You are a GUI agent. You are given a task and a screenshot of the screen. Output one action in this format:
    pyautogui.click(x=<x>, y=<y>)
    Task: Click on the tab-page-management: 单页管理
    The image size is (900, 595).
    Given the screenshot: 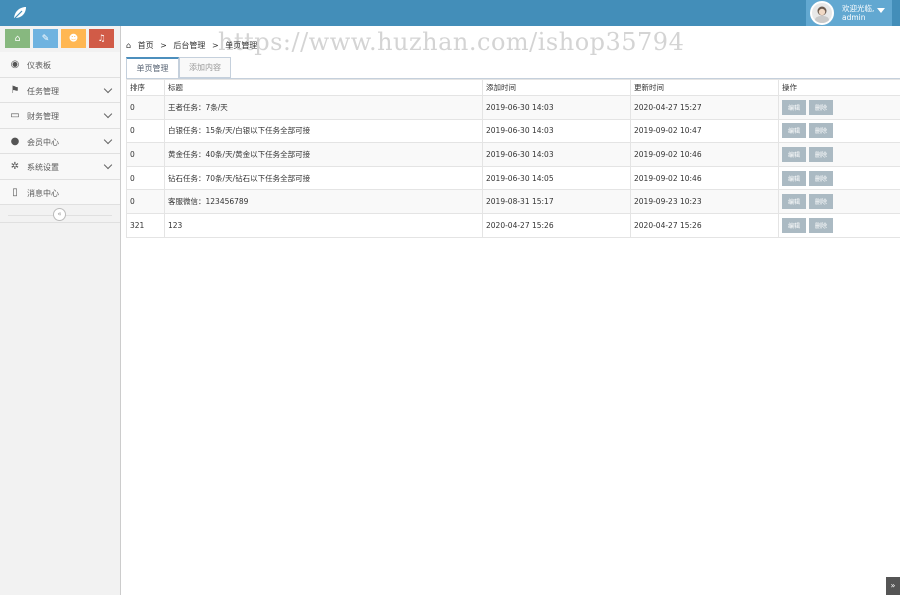 What is the action you would take?
    pyautogui.click(x=152, y=67)
    